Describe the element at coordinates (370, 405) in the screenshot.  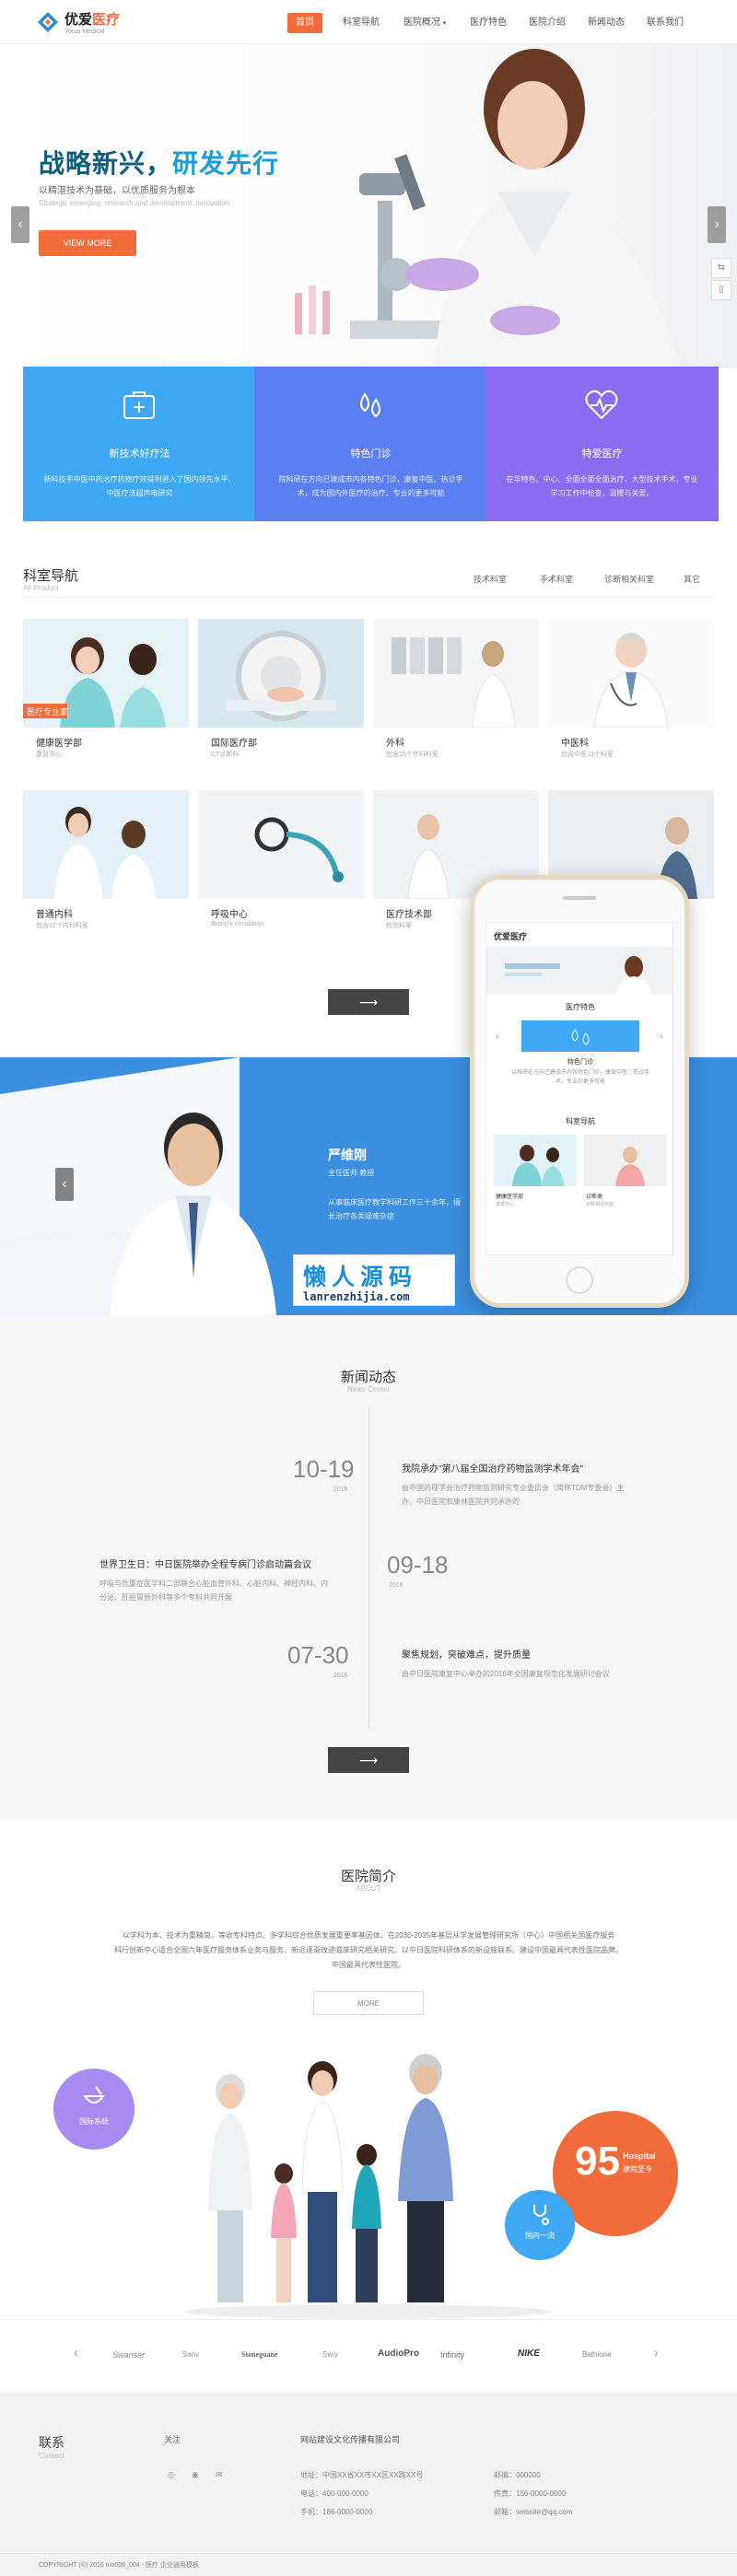
I see `drops-icon` at that location.